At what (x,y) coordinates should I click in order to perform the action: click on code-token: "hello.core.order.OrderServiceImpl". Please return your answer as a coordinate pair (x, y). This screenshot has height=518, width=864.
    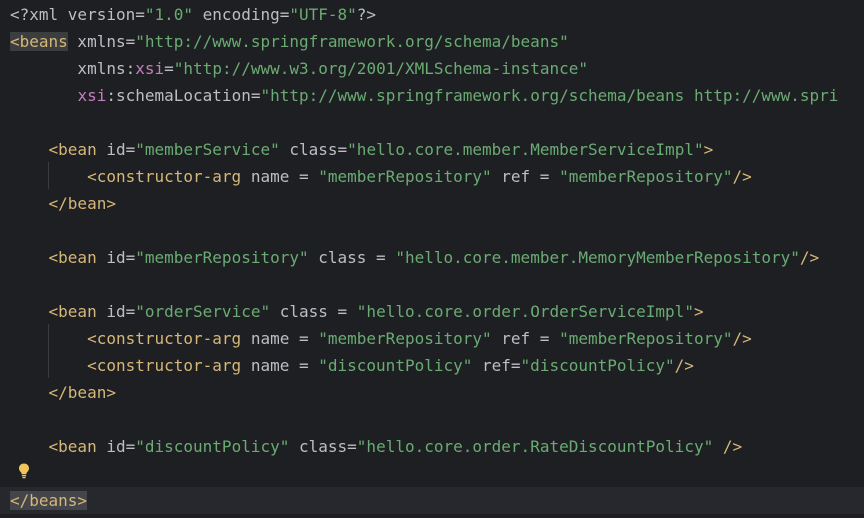
    Looking at the image, I should click on (525, 311).